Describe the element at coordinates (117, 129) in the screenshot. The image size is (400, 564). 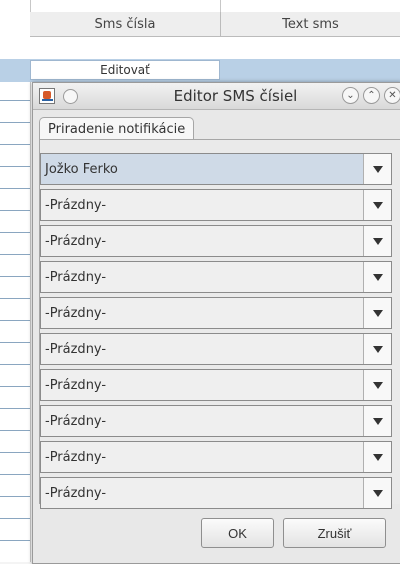
I see `tab-notification-assignment: Priradenie notifikácie` at that location.